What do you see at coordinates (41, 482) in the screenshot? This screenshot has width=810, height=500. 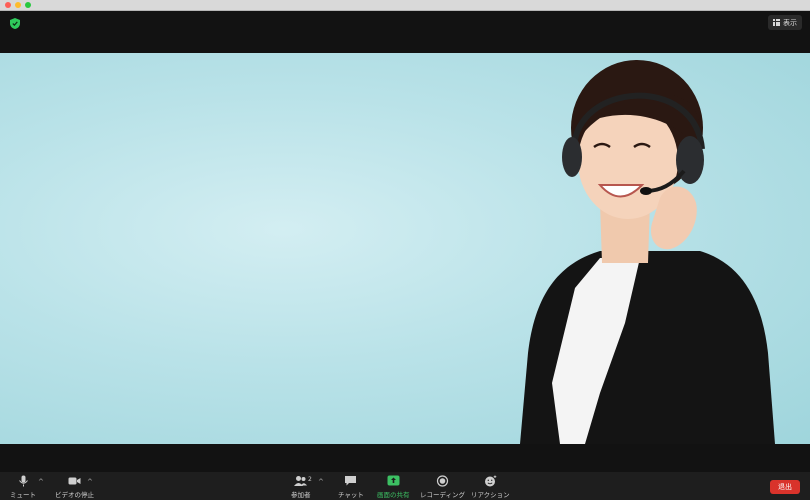 I see `audio-options-chevron-icon: ^` at bounding box center [41, 482].